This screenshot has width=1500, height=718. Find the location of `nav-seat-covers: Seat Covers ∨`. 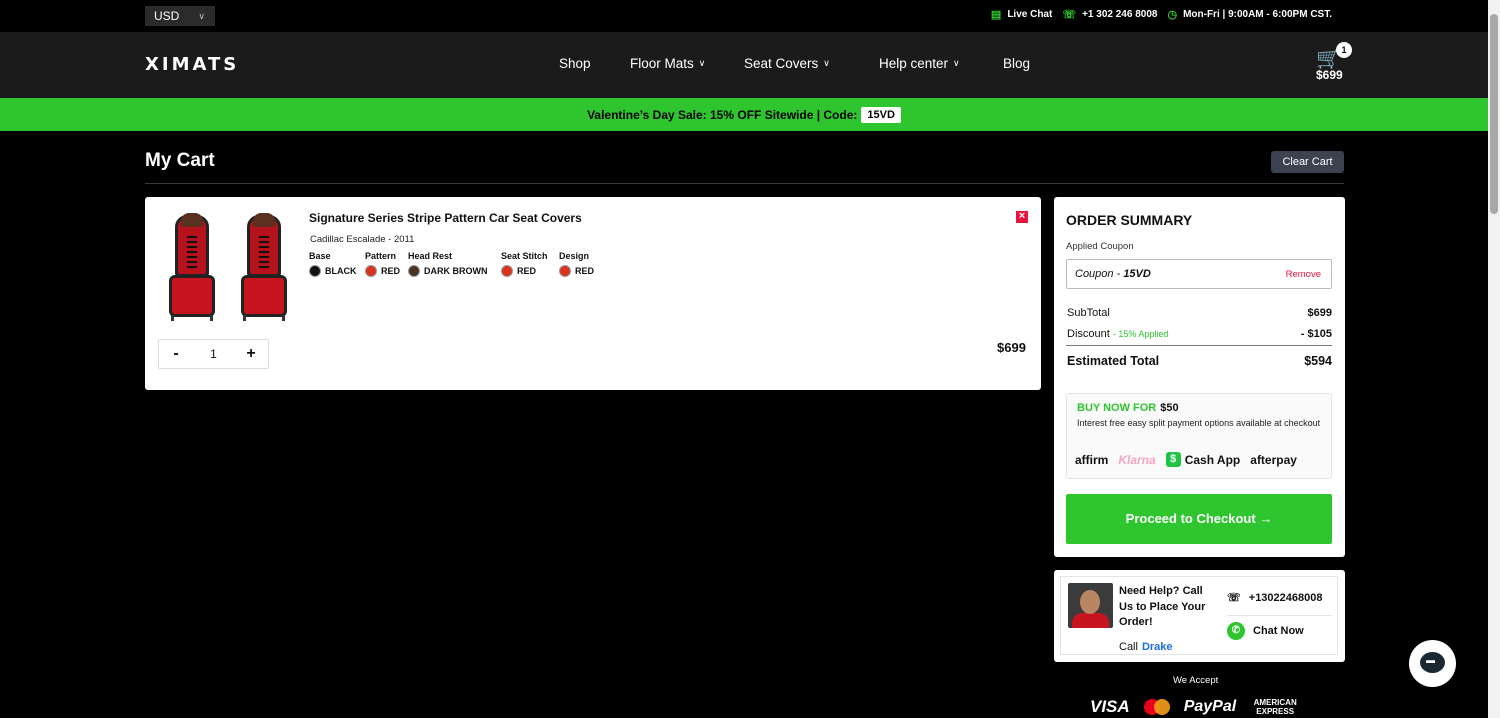

nav-seat-covers: Seat Covers ∨ is located at coordinates (787, 63).